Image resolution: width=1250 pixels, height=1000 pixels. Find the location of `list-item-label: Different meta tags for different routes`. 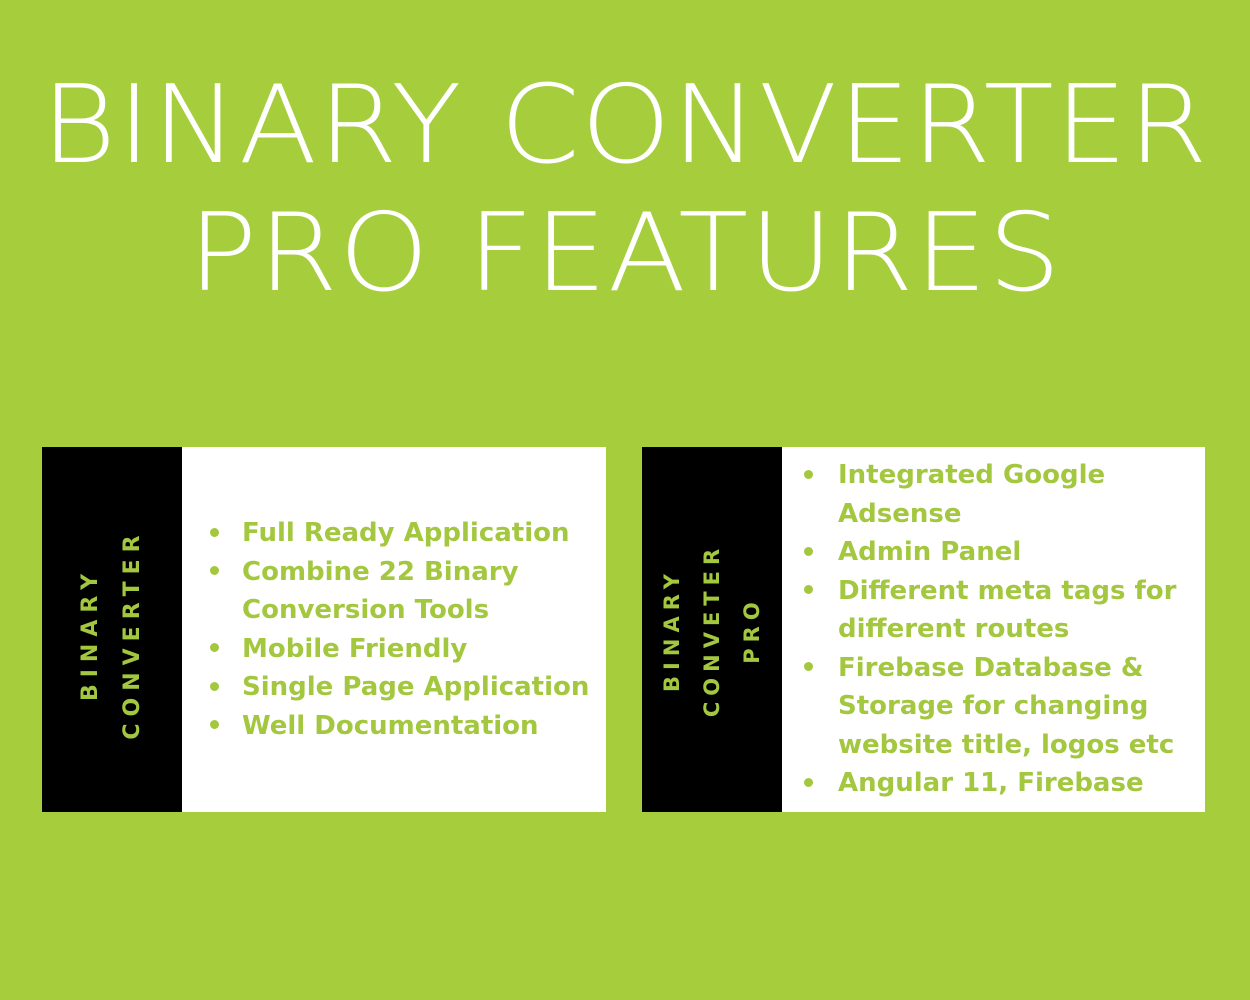

list-item-label: Different meta tags for different routes is located at coordinates (1007, 610).